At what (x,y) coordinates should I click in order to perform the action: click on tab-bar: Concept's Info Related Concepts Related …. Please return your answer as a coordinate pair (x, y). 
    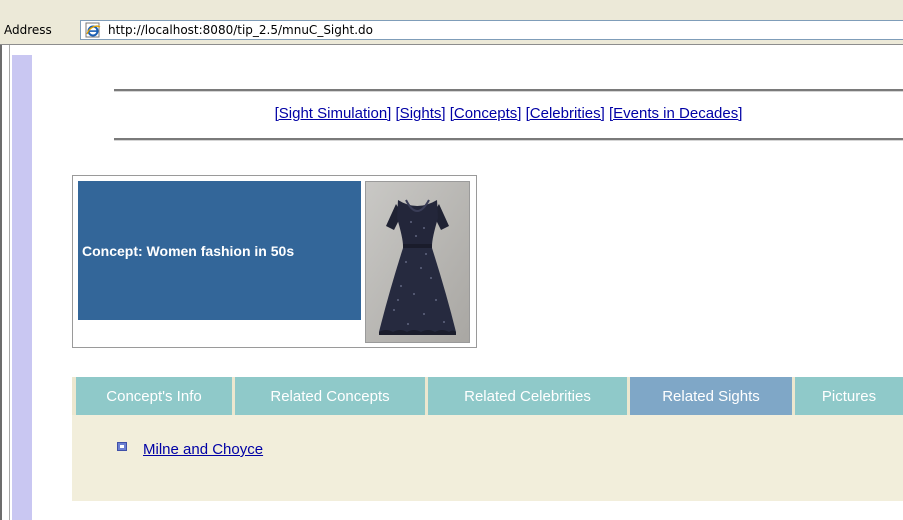
    Looking at the image, I should click on (487, 396).